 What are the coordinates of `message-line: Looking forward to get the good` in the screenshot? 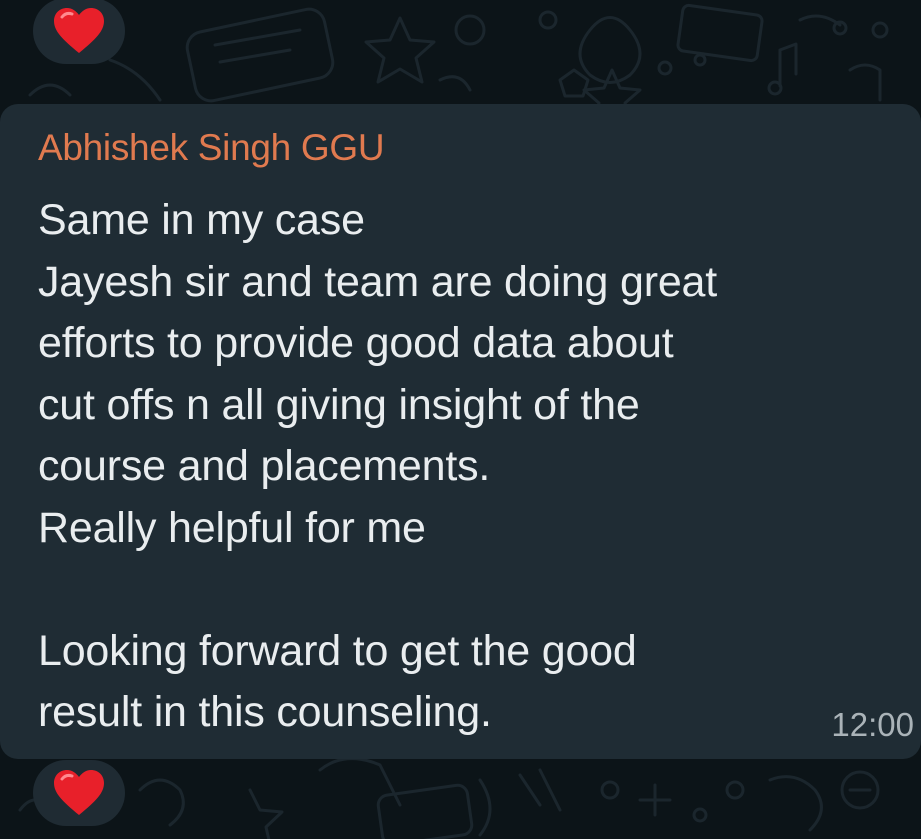 It's located at (337, 650).